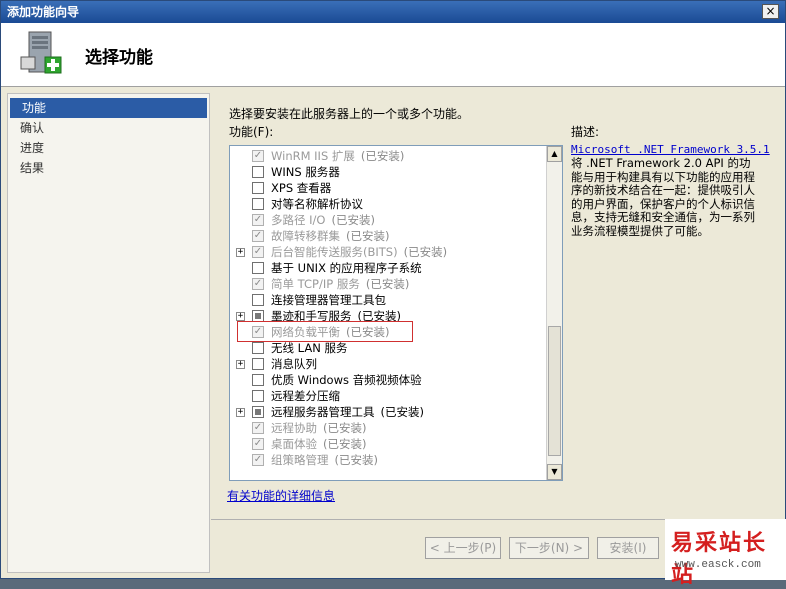 This screenshot has height=589, width=786. What do you see at coordinates (337, 156) in the screenshot?
I see `feature-label: WinRM IIS 扩展 (已安装)` at bounding box center [337, 156].